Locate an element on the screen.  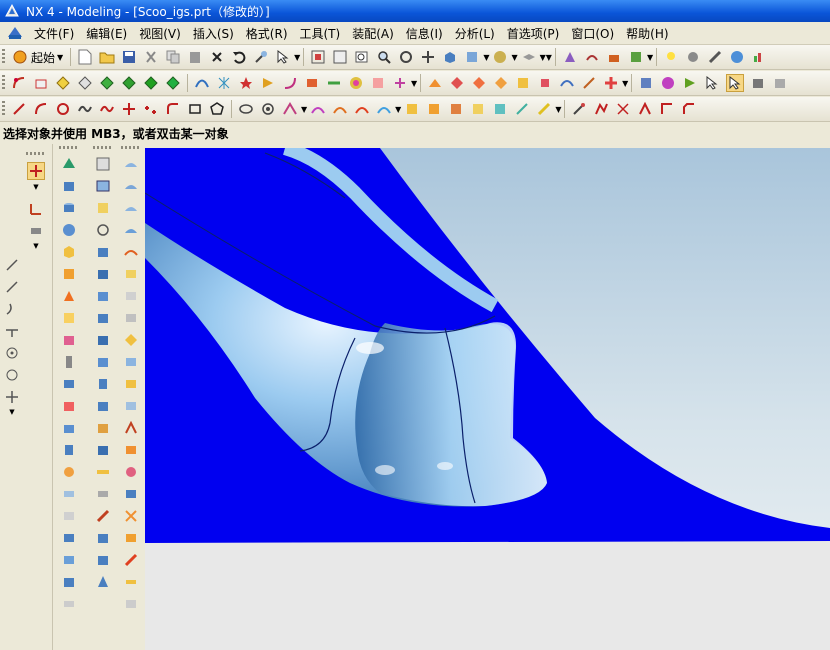
edit-curve-icon is located at coordinates (544, 109).